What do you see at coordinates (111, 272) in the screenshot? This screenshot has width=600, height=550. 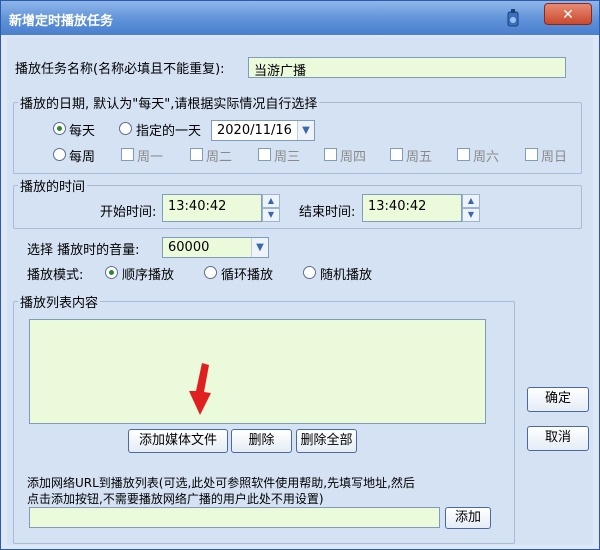 I see `mode-radio-sequential` at bounding box center [111, 272].